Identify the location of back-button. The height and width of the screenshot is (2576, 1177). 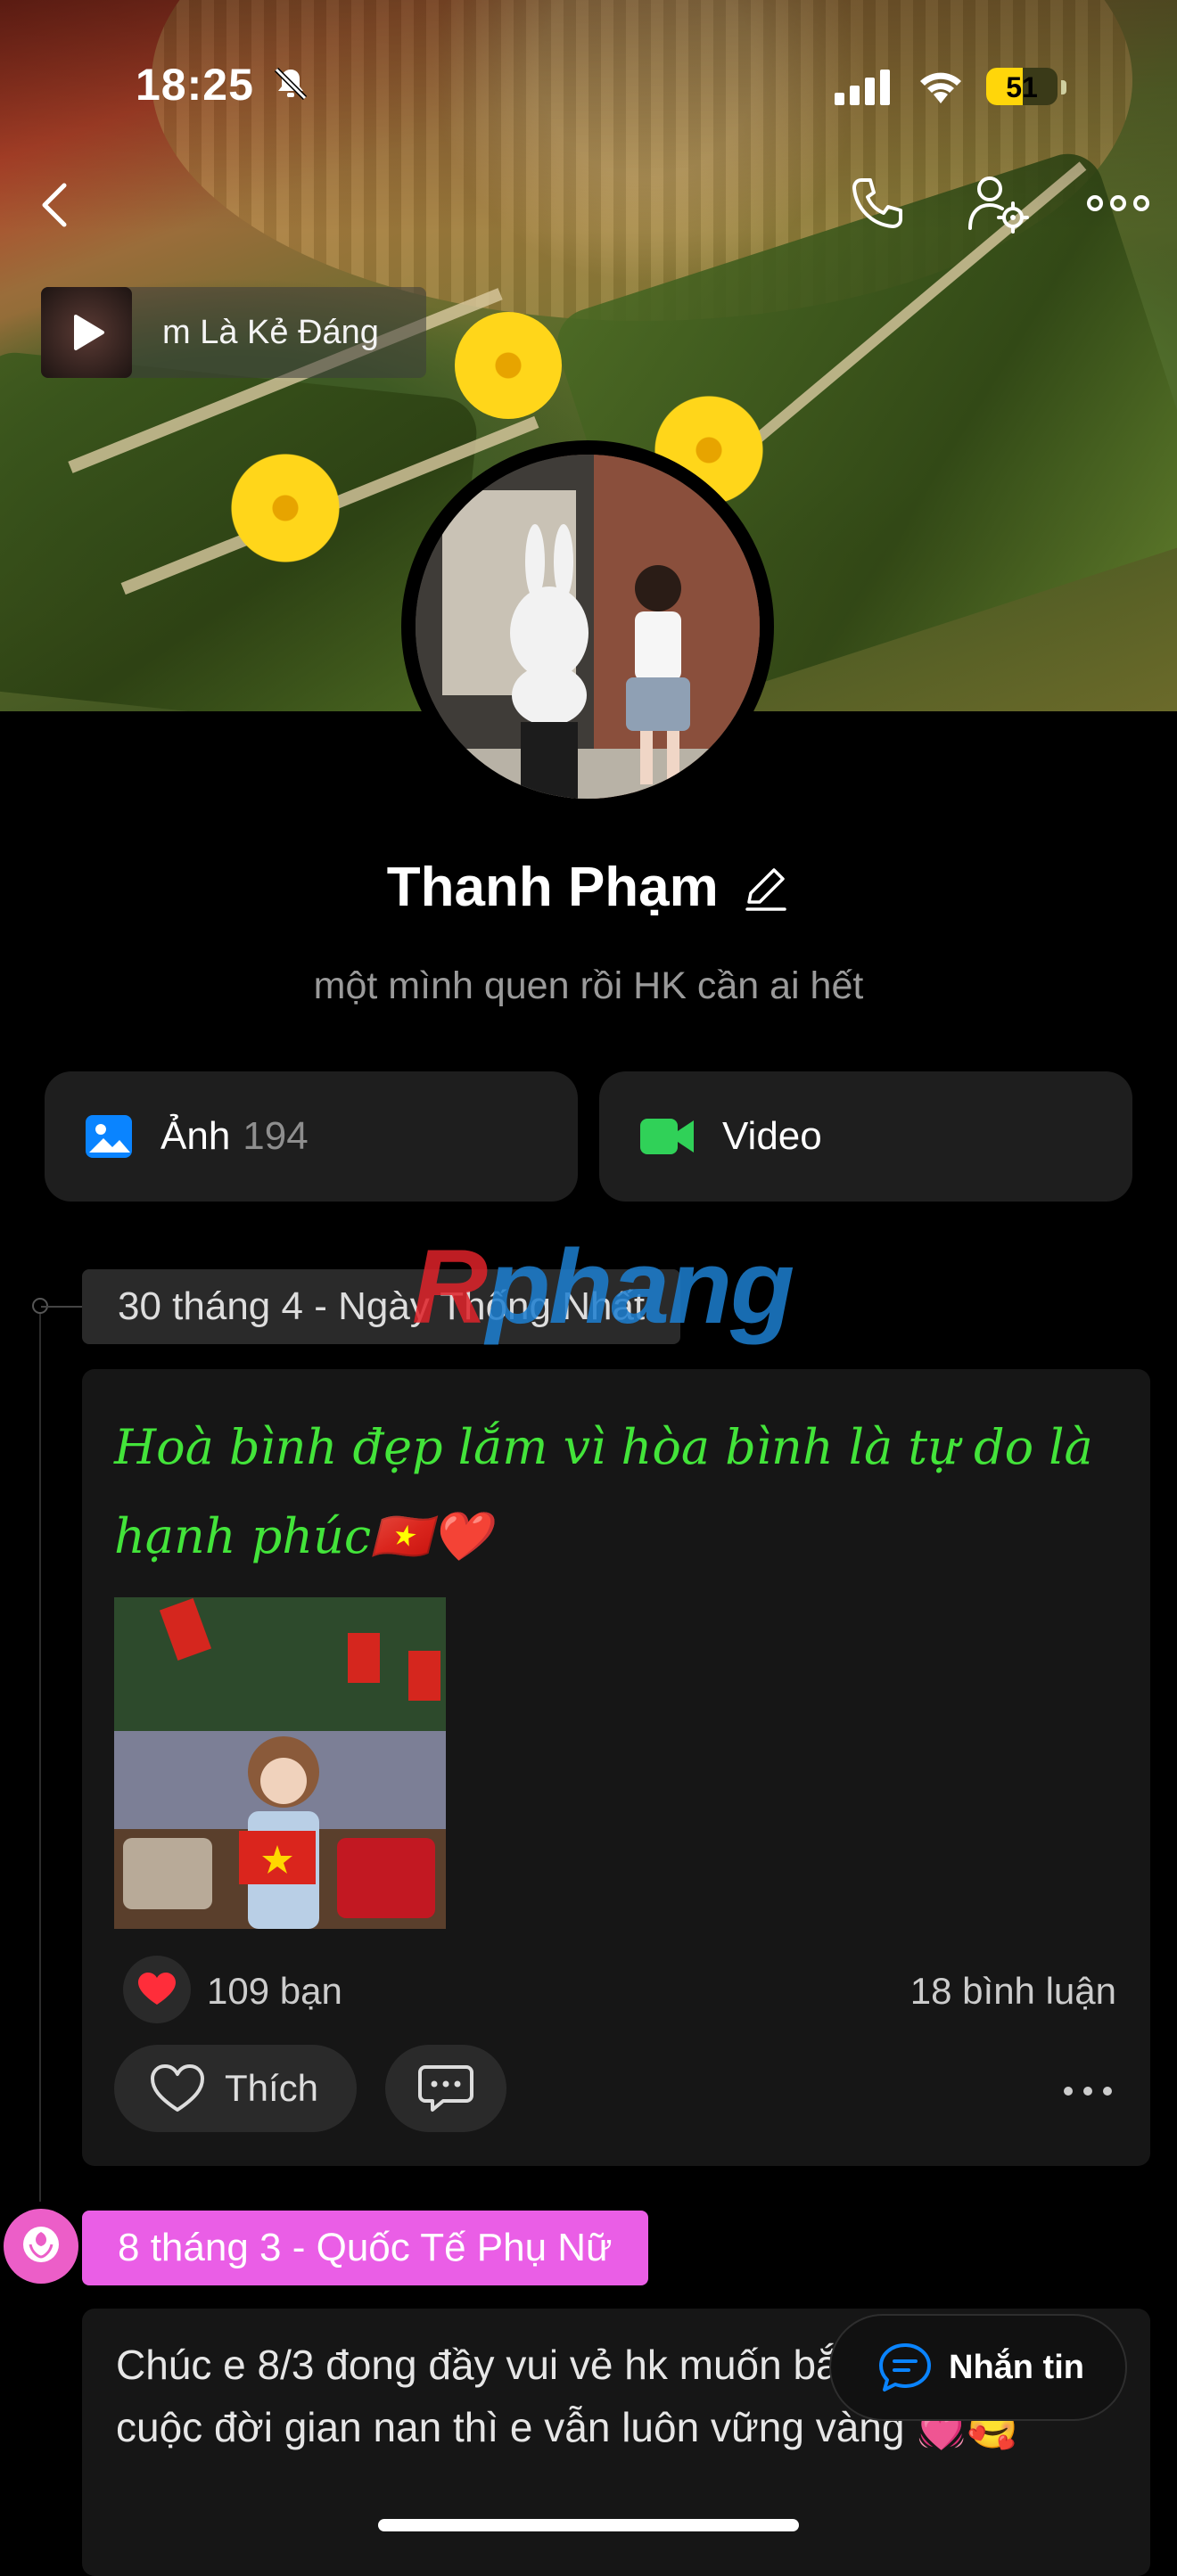
(55, 205).